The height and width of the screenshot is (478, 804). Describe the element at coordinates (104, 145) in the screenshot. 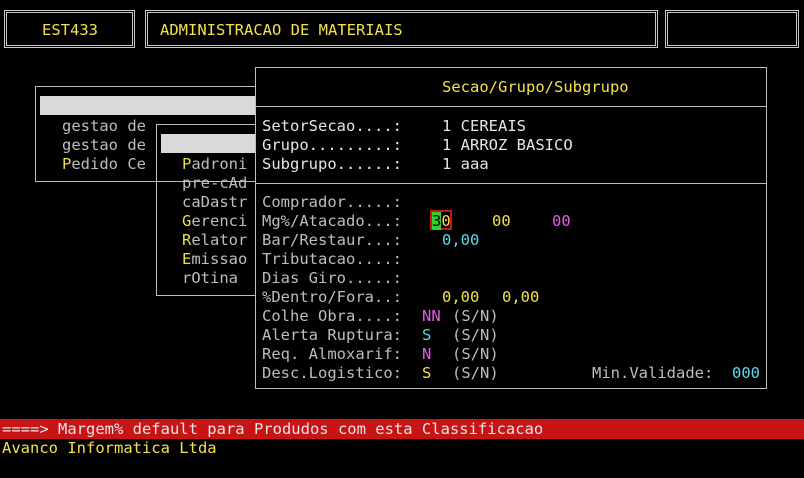

I see `main-menu-item-gestao-2: gestao de` at that location.